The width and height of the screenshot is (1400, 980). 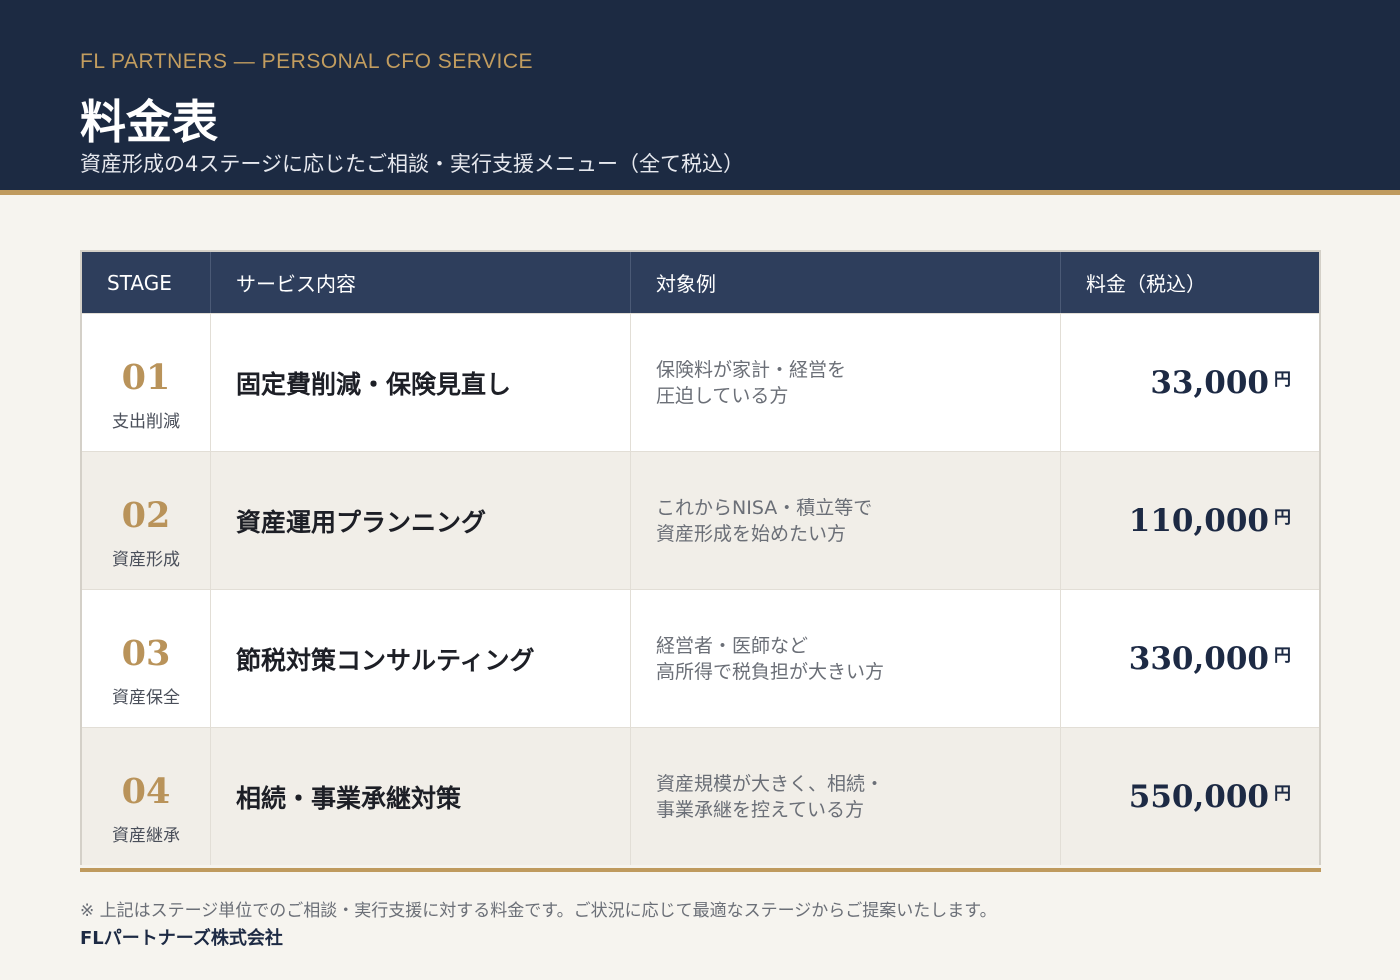 I want to click on stage-label: 支出削減, so click(x=146, y=422).